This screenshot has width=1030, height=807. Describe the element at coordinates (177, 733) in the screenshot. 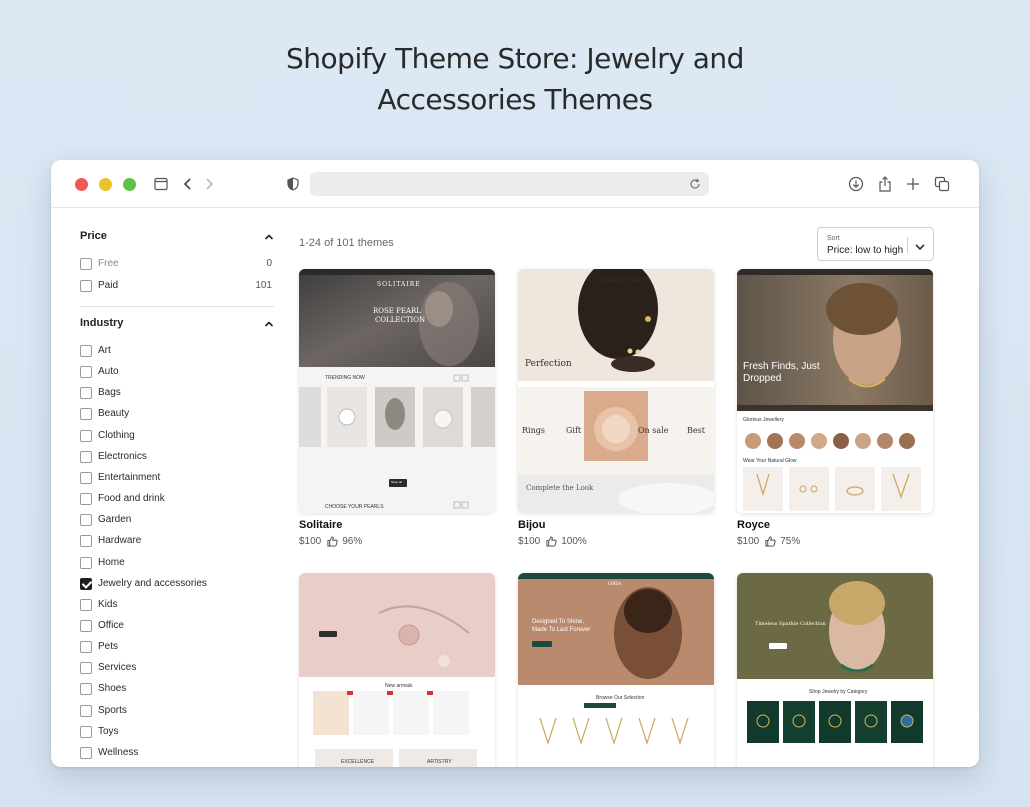

I see `industry-option-toys: Toys` at that location.